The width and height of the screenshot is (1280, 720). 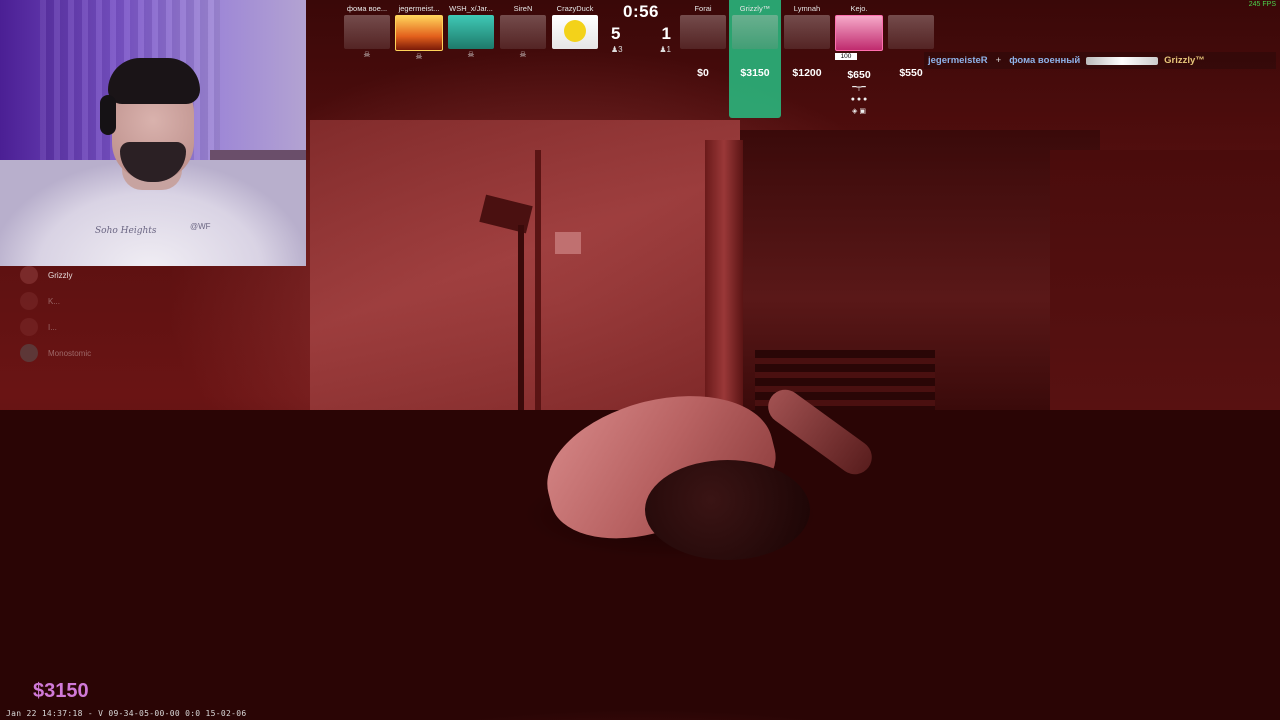 What do you see at coordinates (617, 49) in the screenshot?
I see `alive-count-left: ♟3` at bounding box center [617, 49].